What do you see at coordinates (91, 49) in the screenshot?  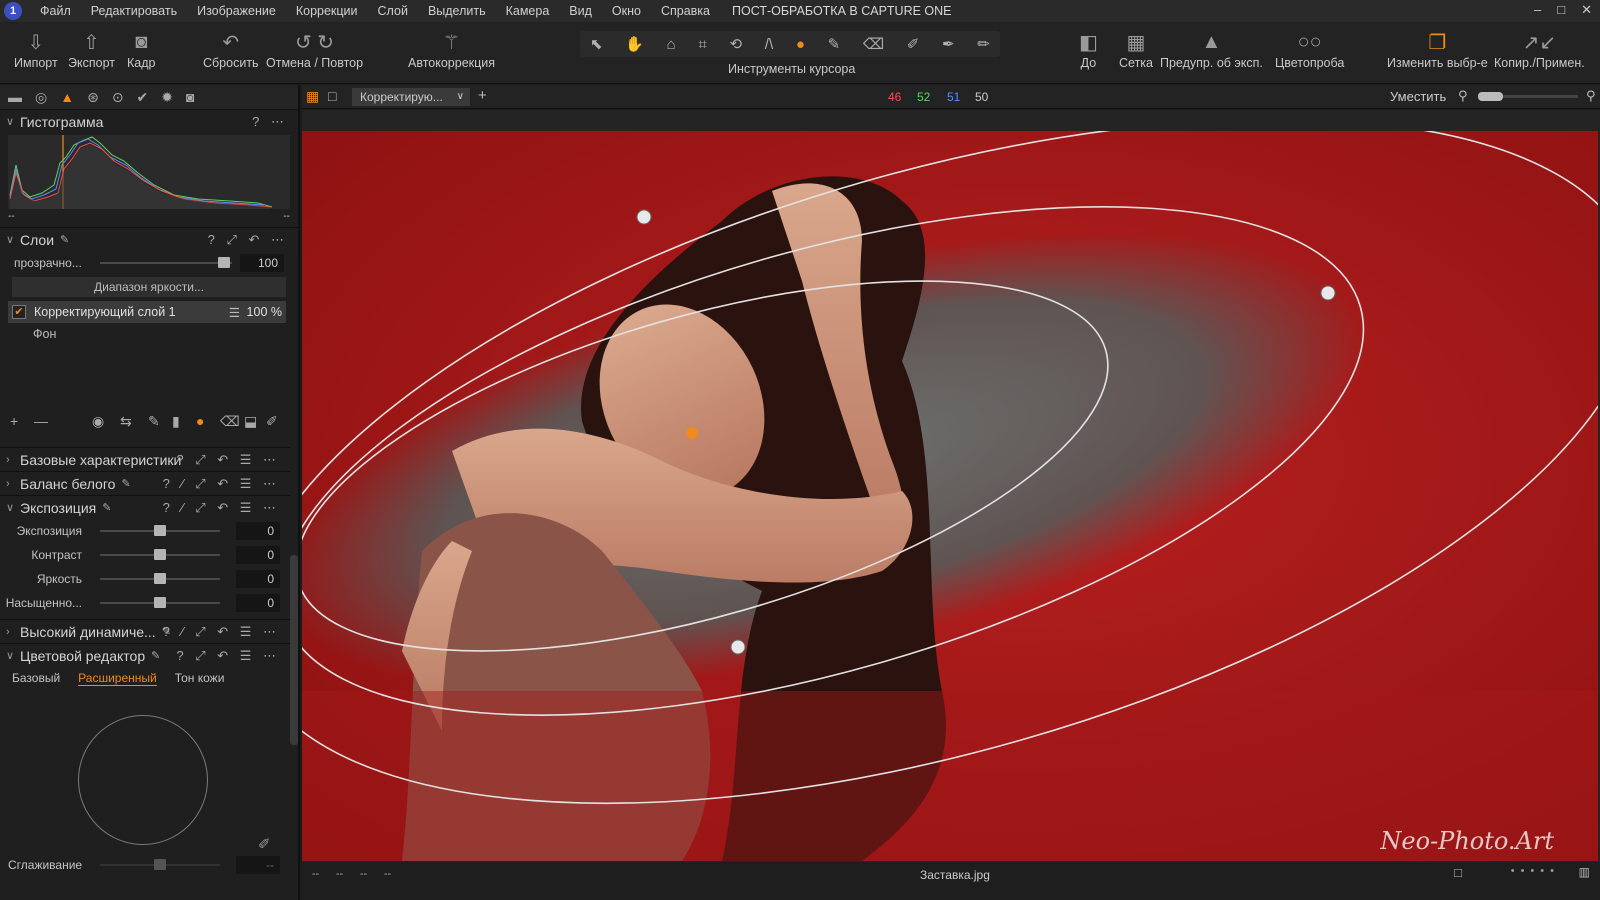 I see `export-button: ⇧ Экспорт` at bounding box center [91, 49].